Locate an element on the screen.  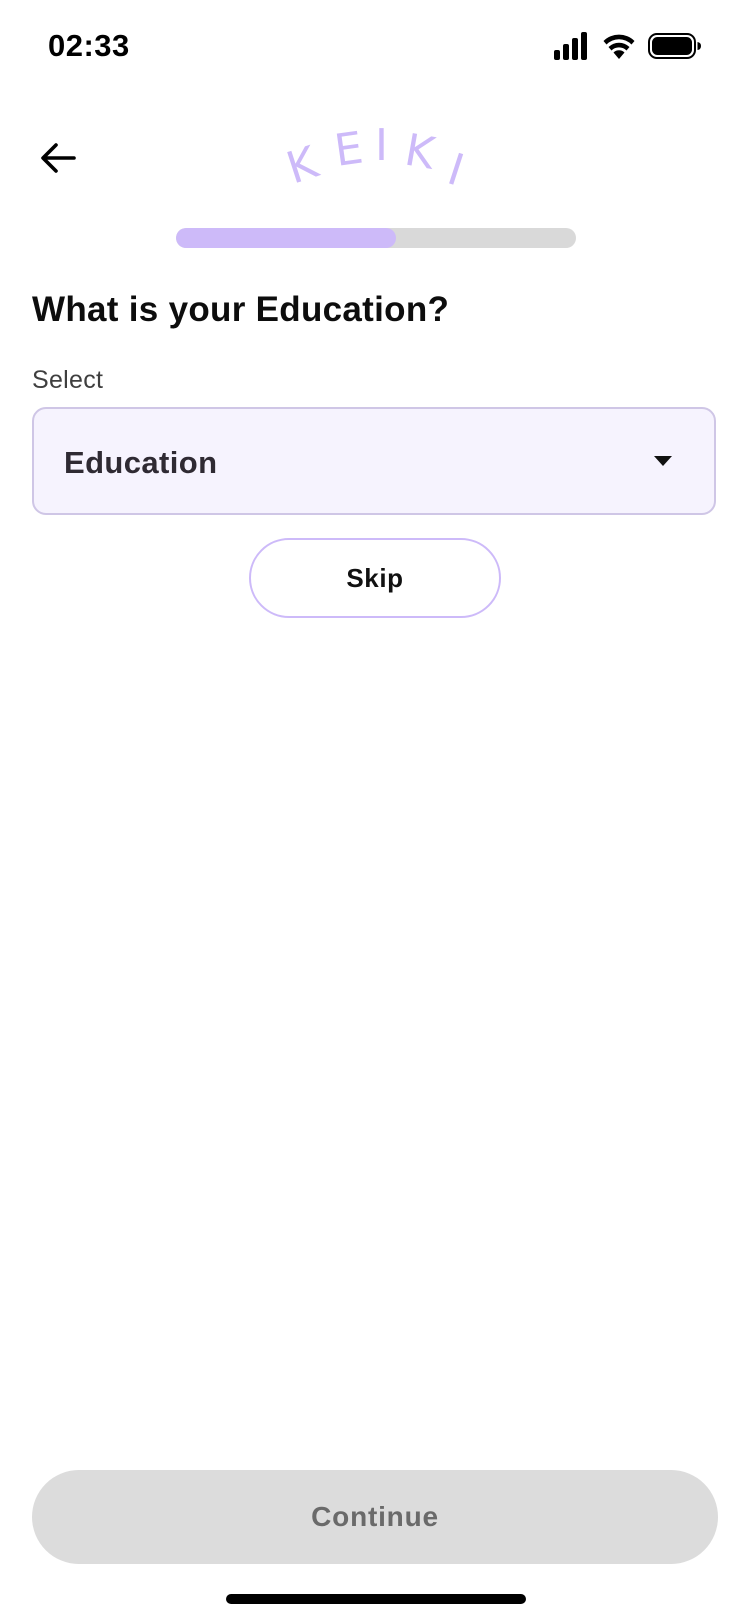
status-icons is located at coordinates (628, 48).